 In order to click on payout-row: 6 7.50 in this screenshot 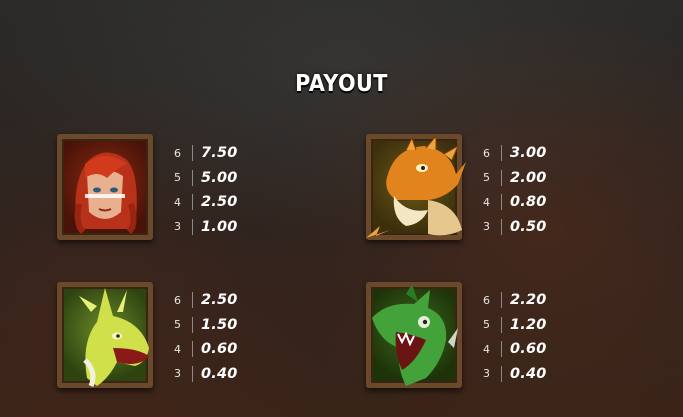, I will do `click(219, 153)`.